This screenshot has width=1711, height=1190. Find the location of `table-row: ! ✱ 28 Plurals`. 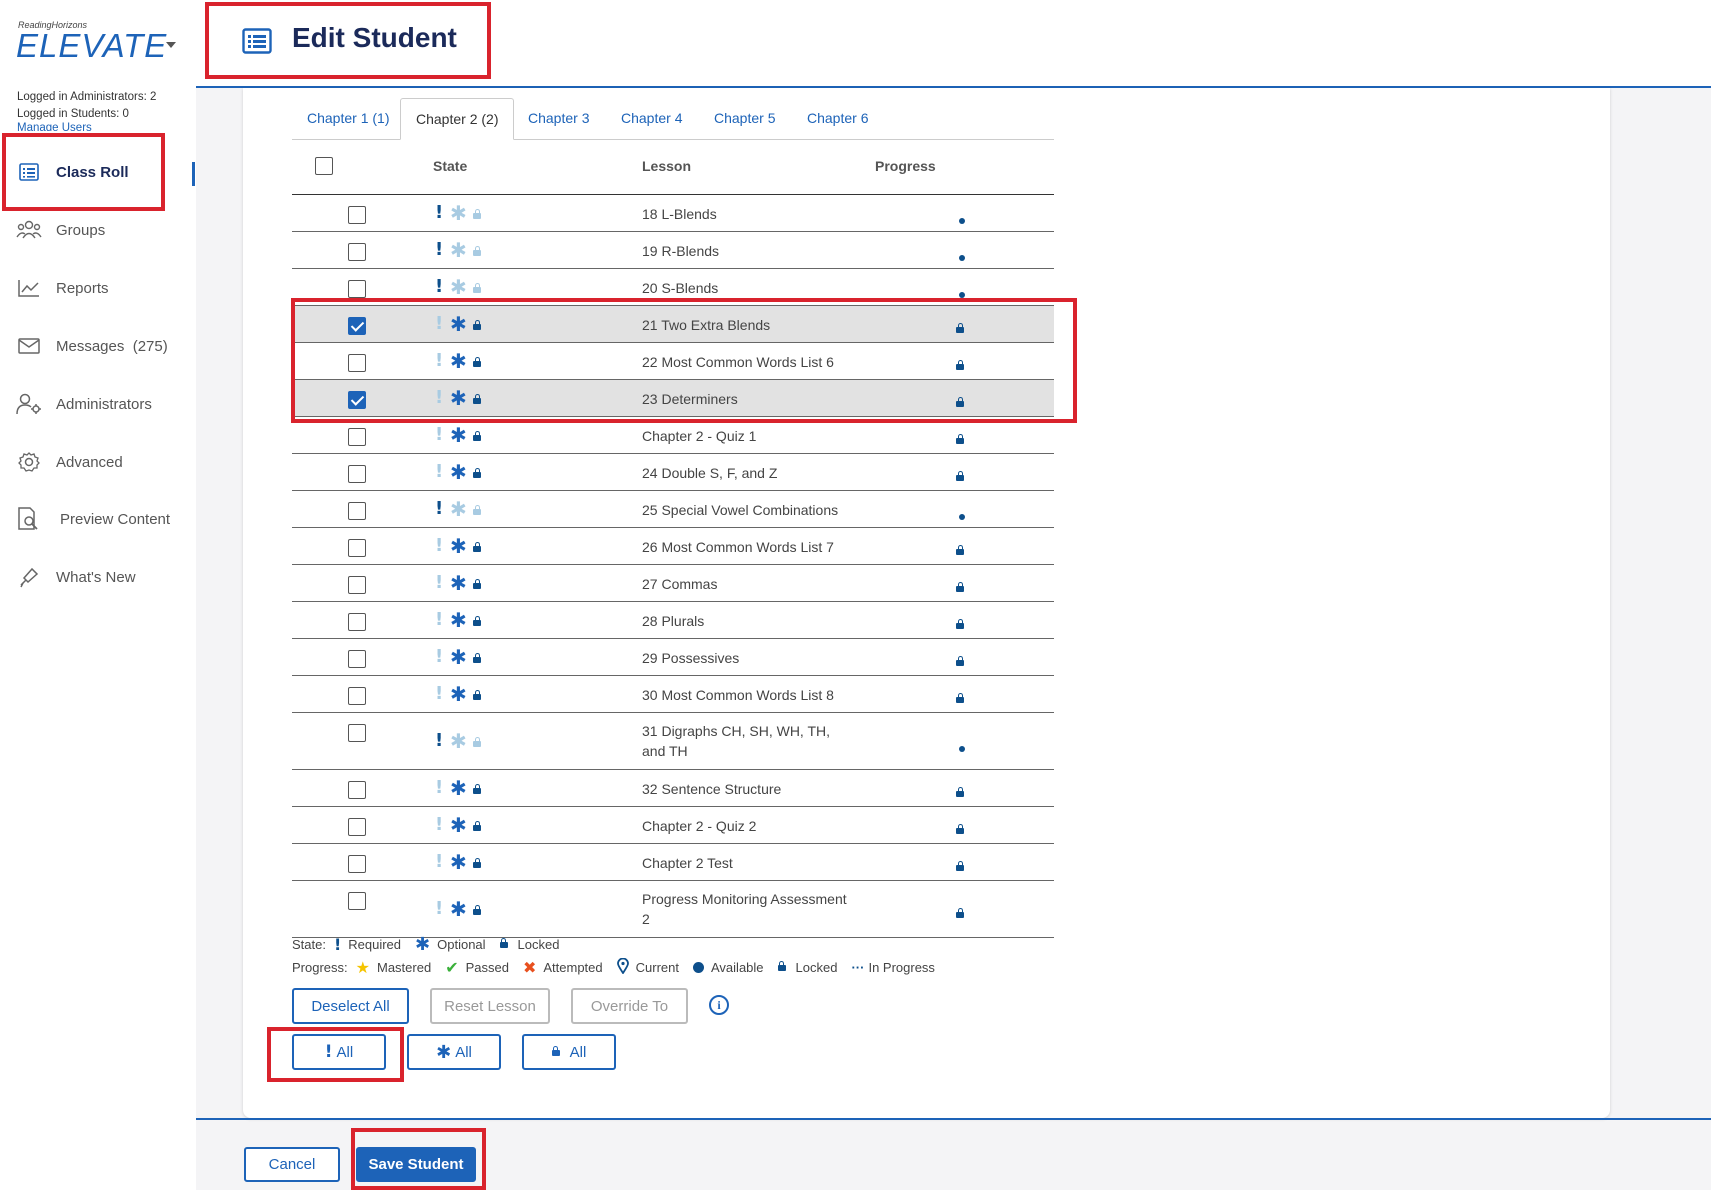

table-row: ! ✱ 28 Plurals is located at coordinates (673, 620).